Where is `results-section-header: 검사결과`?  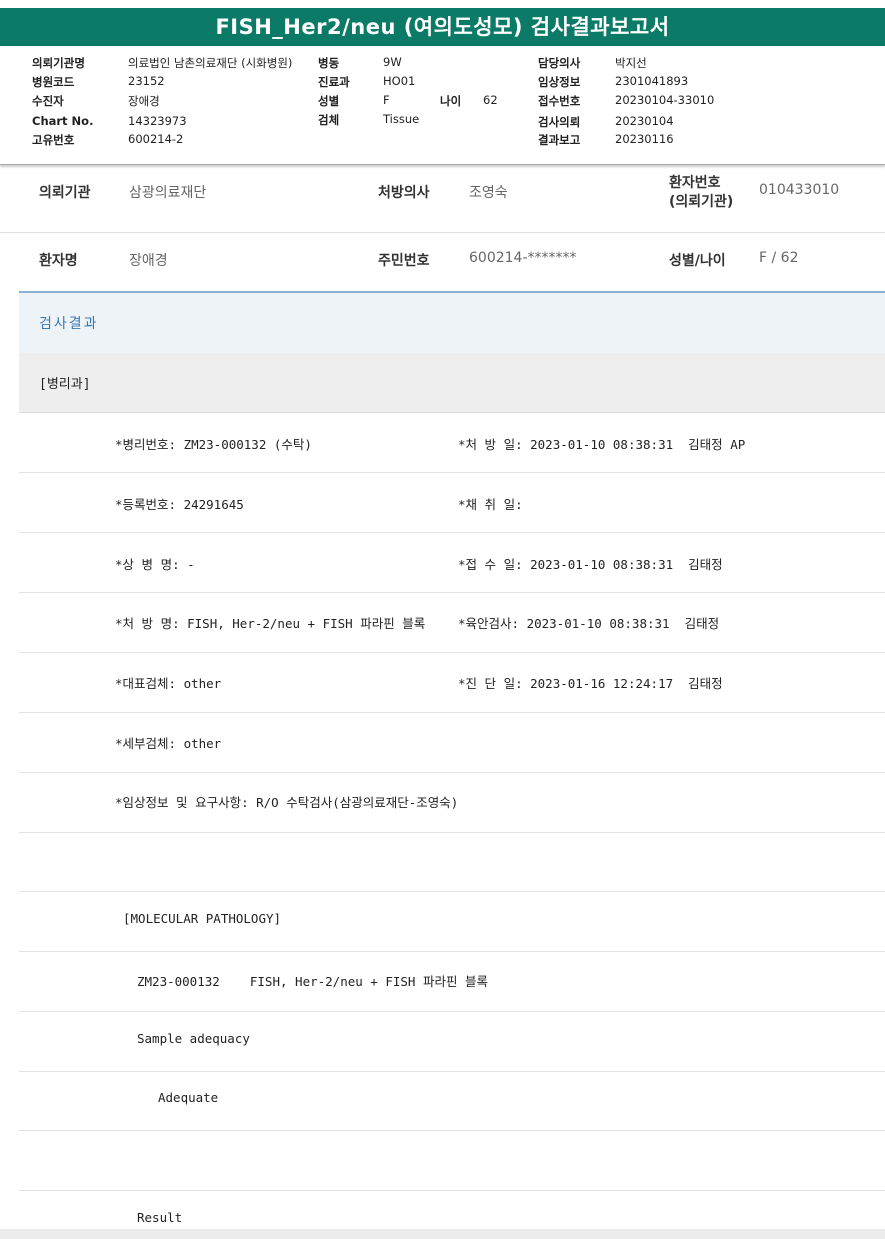
results-section-header: 검사결과 is located at coordinates (452, 322).